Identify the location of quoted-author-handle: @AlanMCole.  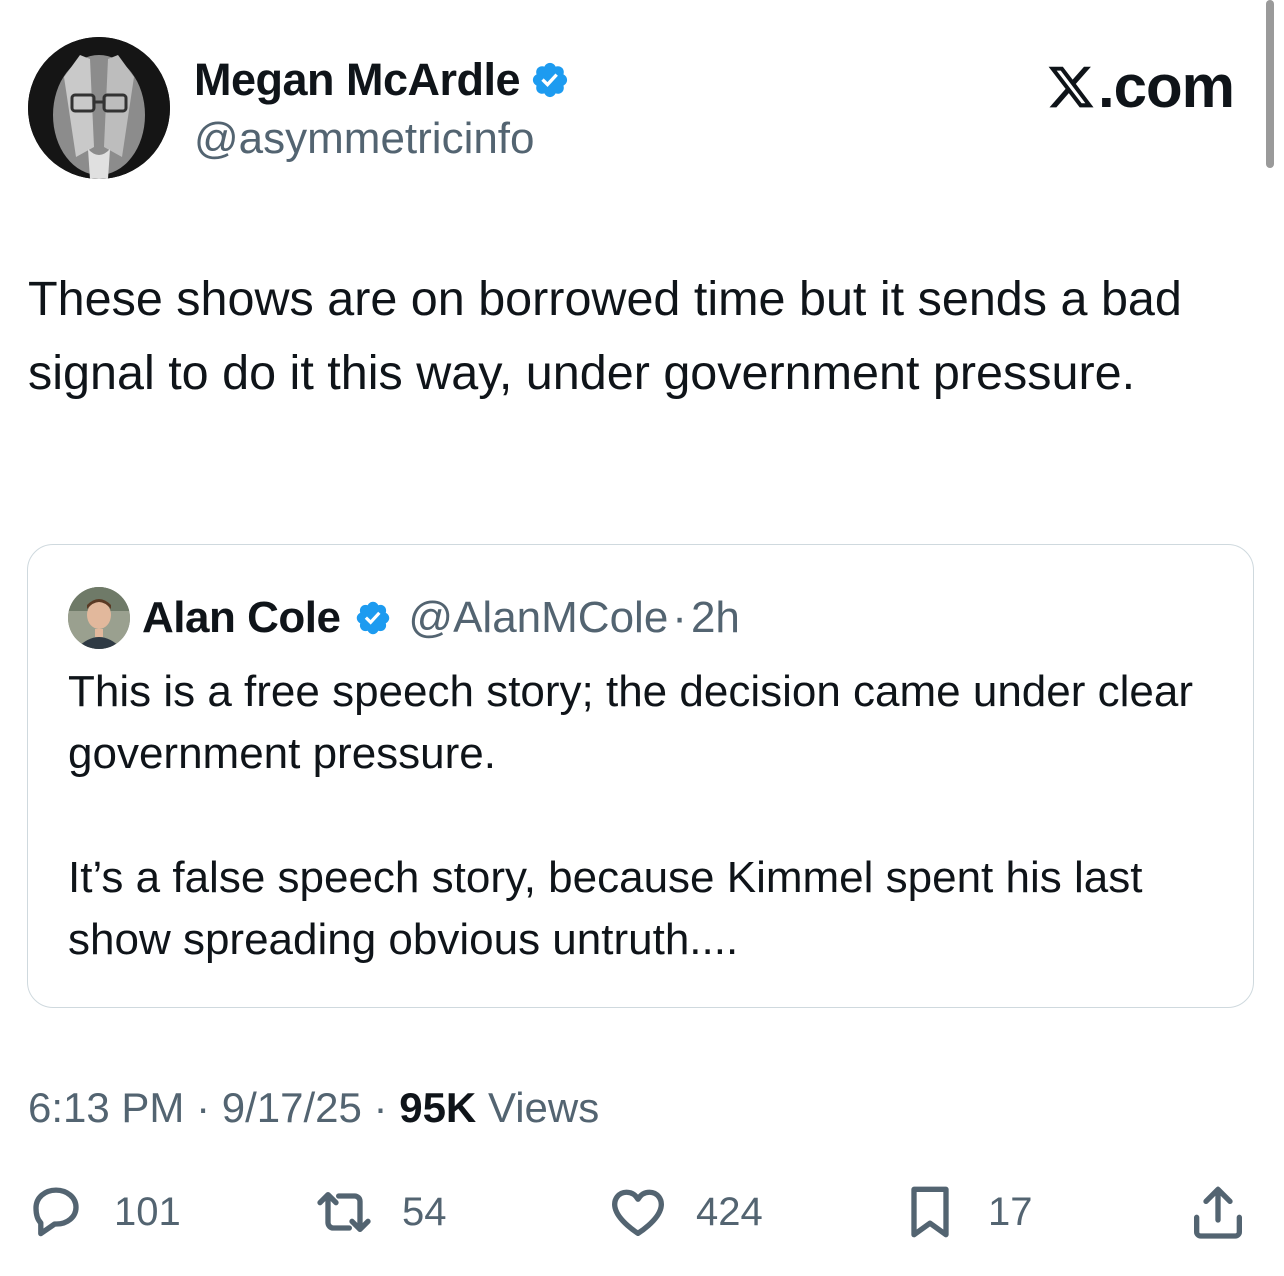
(538, 618).